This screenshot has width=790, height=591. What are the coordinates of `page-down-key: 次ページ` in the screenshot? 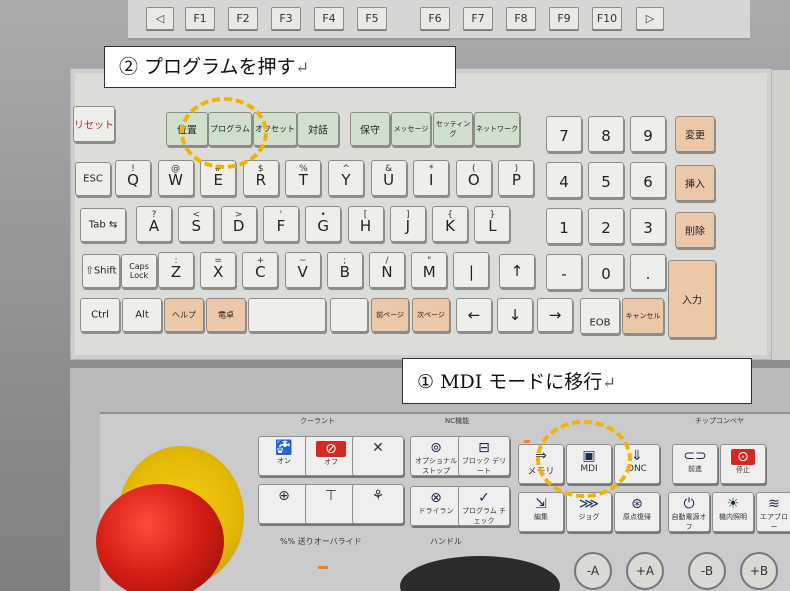 It's located at (431, 315).